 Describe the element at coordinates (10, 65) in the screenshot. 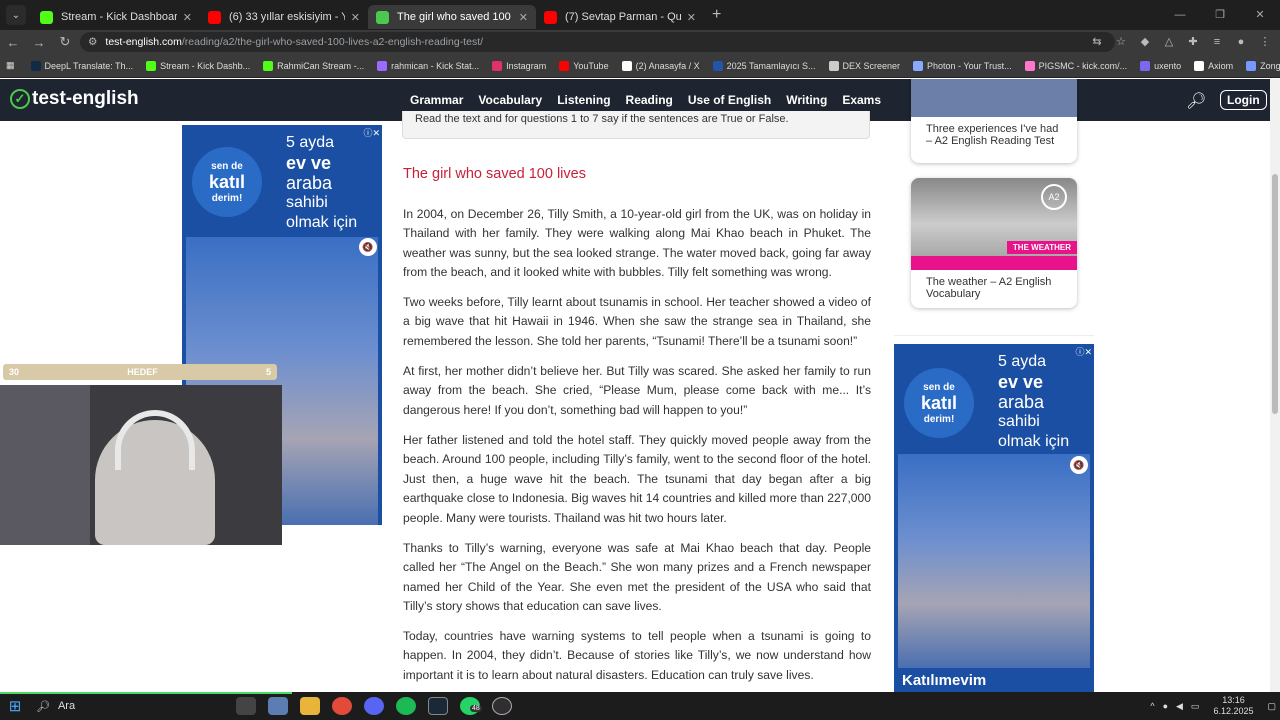

I see `apps-grid-icon: ▦` at that location.